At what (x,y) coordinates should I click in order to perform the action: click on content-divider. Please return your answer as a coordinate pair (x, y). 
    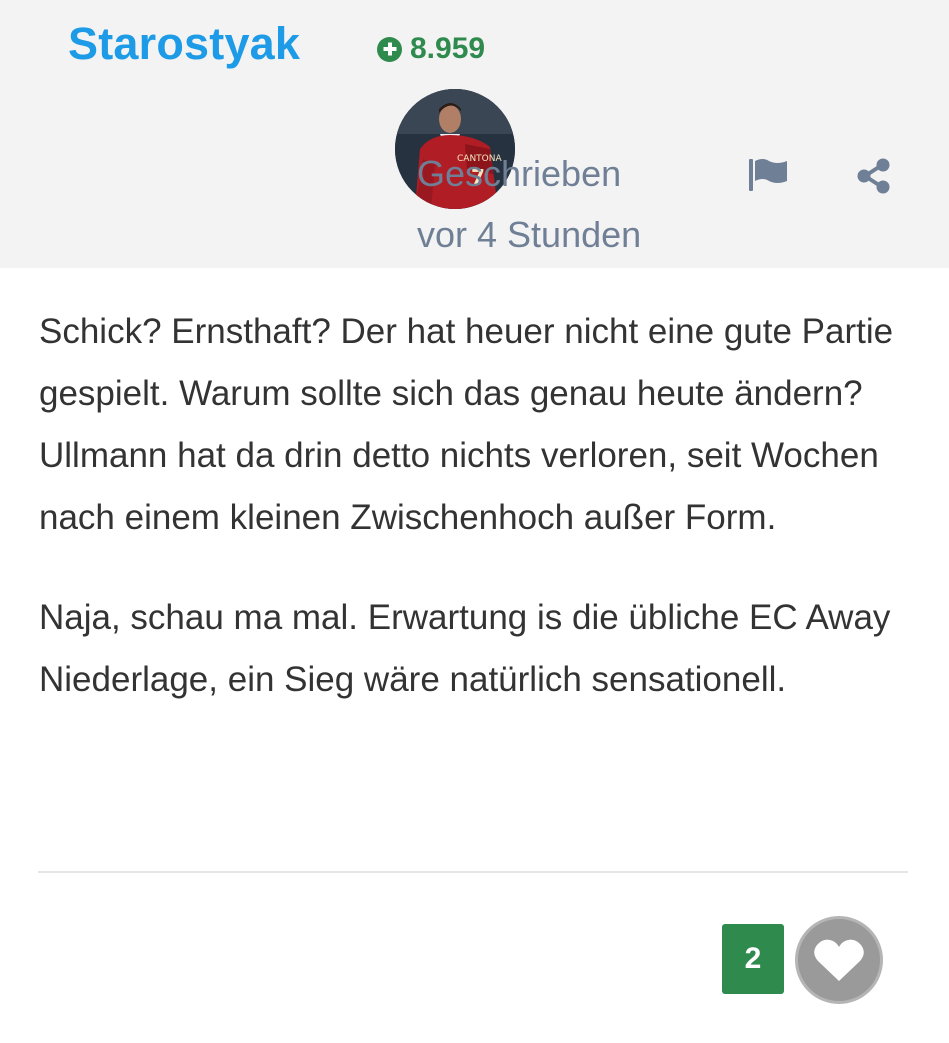
    Looking at the image, I should click on (473, 872).